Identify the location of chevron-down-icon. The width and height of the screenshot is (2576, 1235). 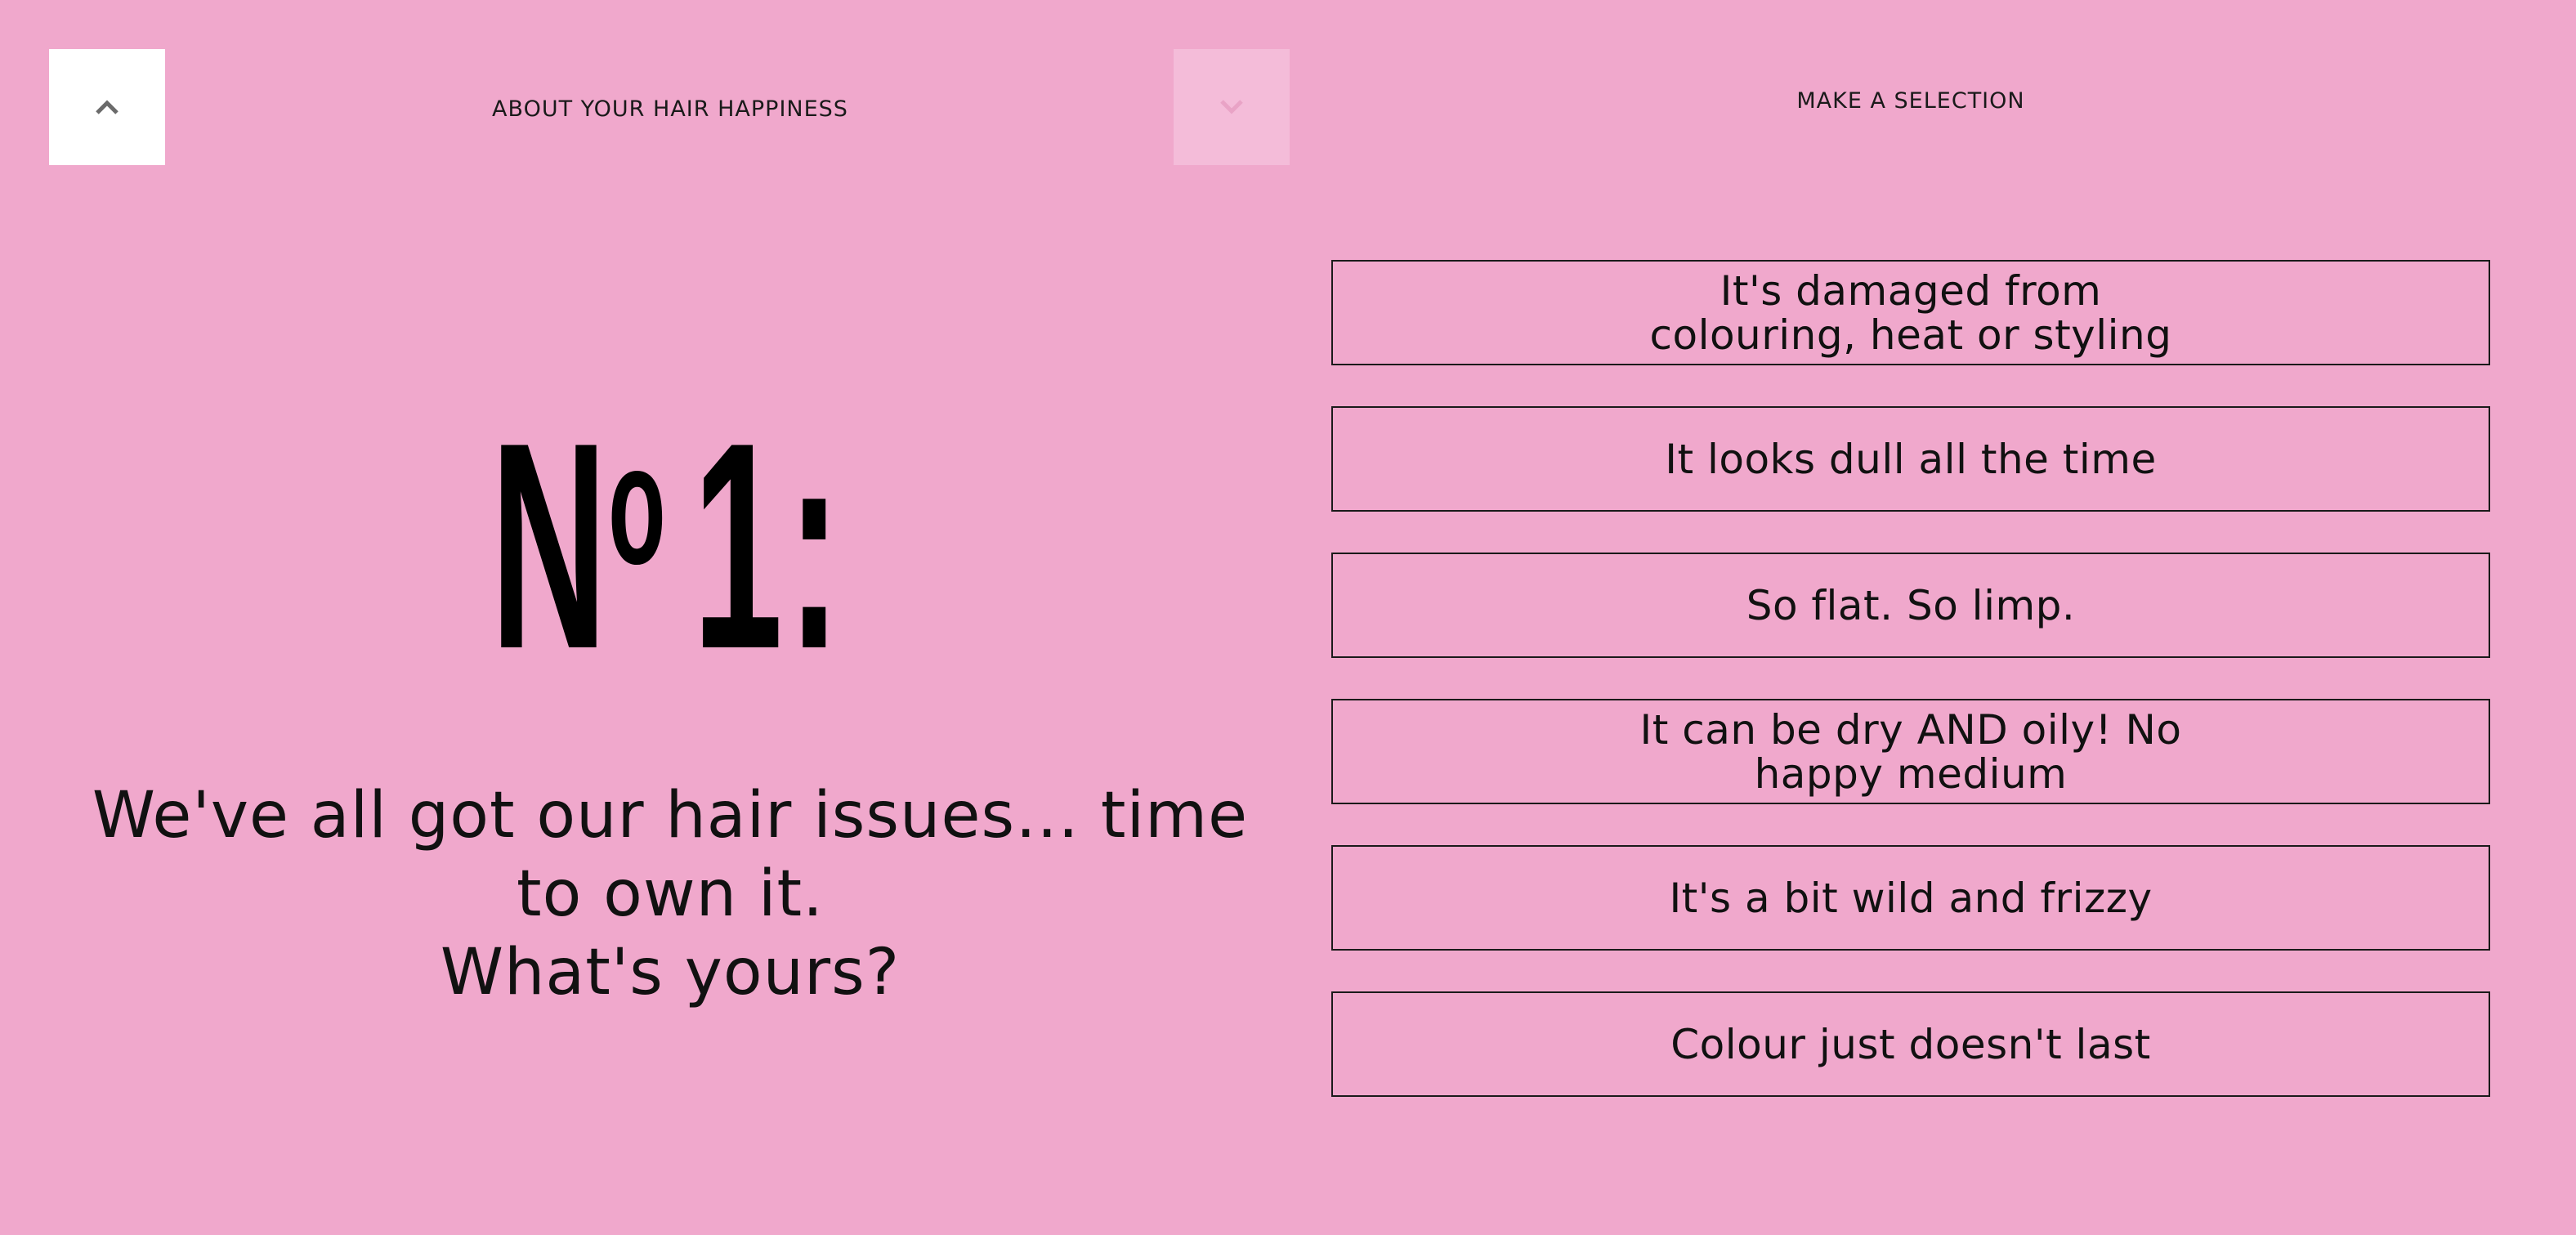
(1231, 107).